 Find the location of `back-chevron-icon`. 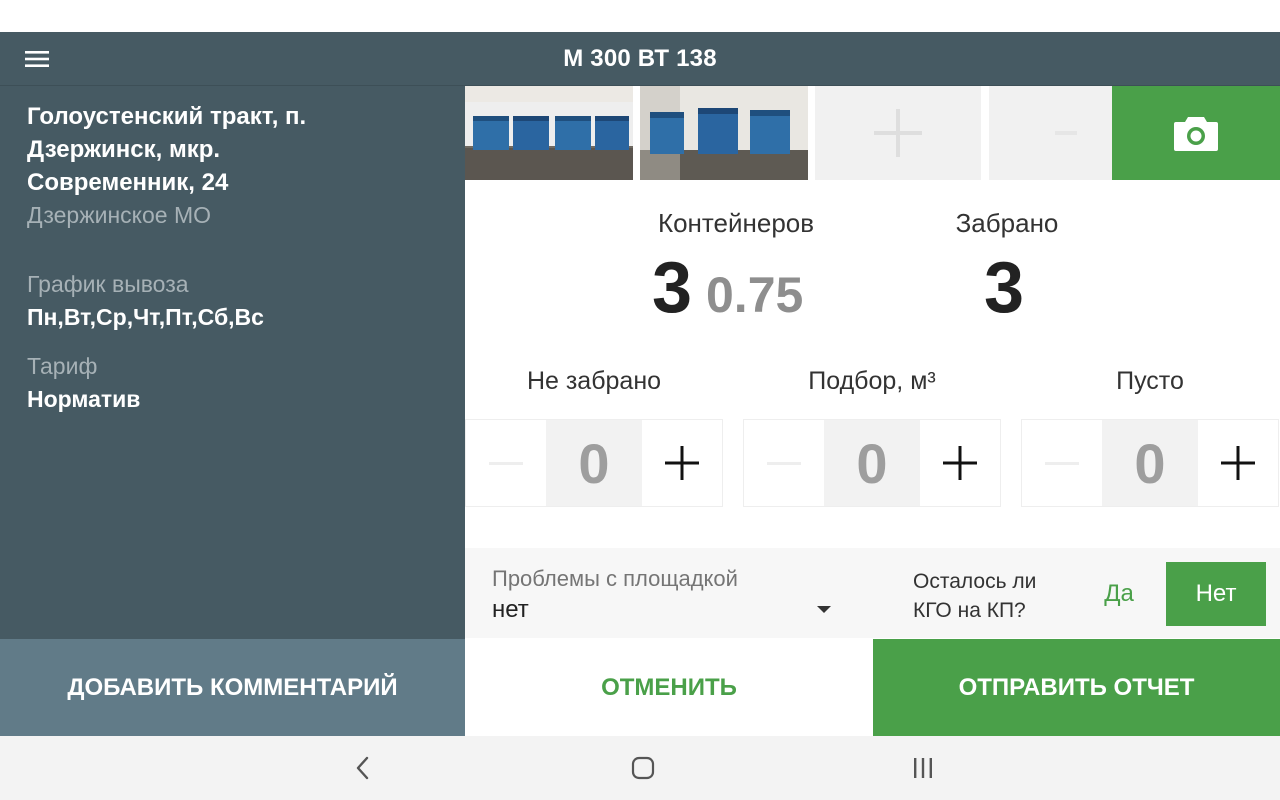

back-chevron-icon is located at coordinates (362, 768).